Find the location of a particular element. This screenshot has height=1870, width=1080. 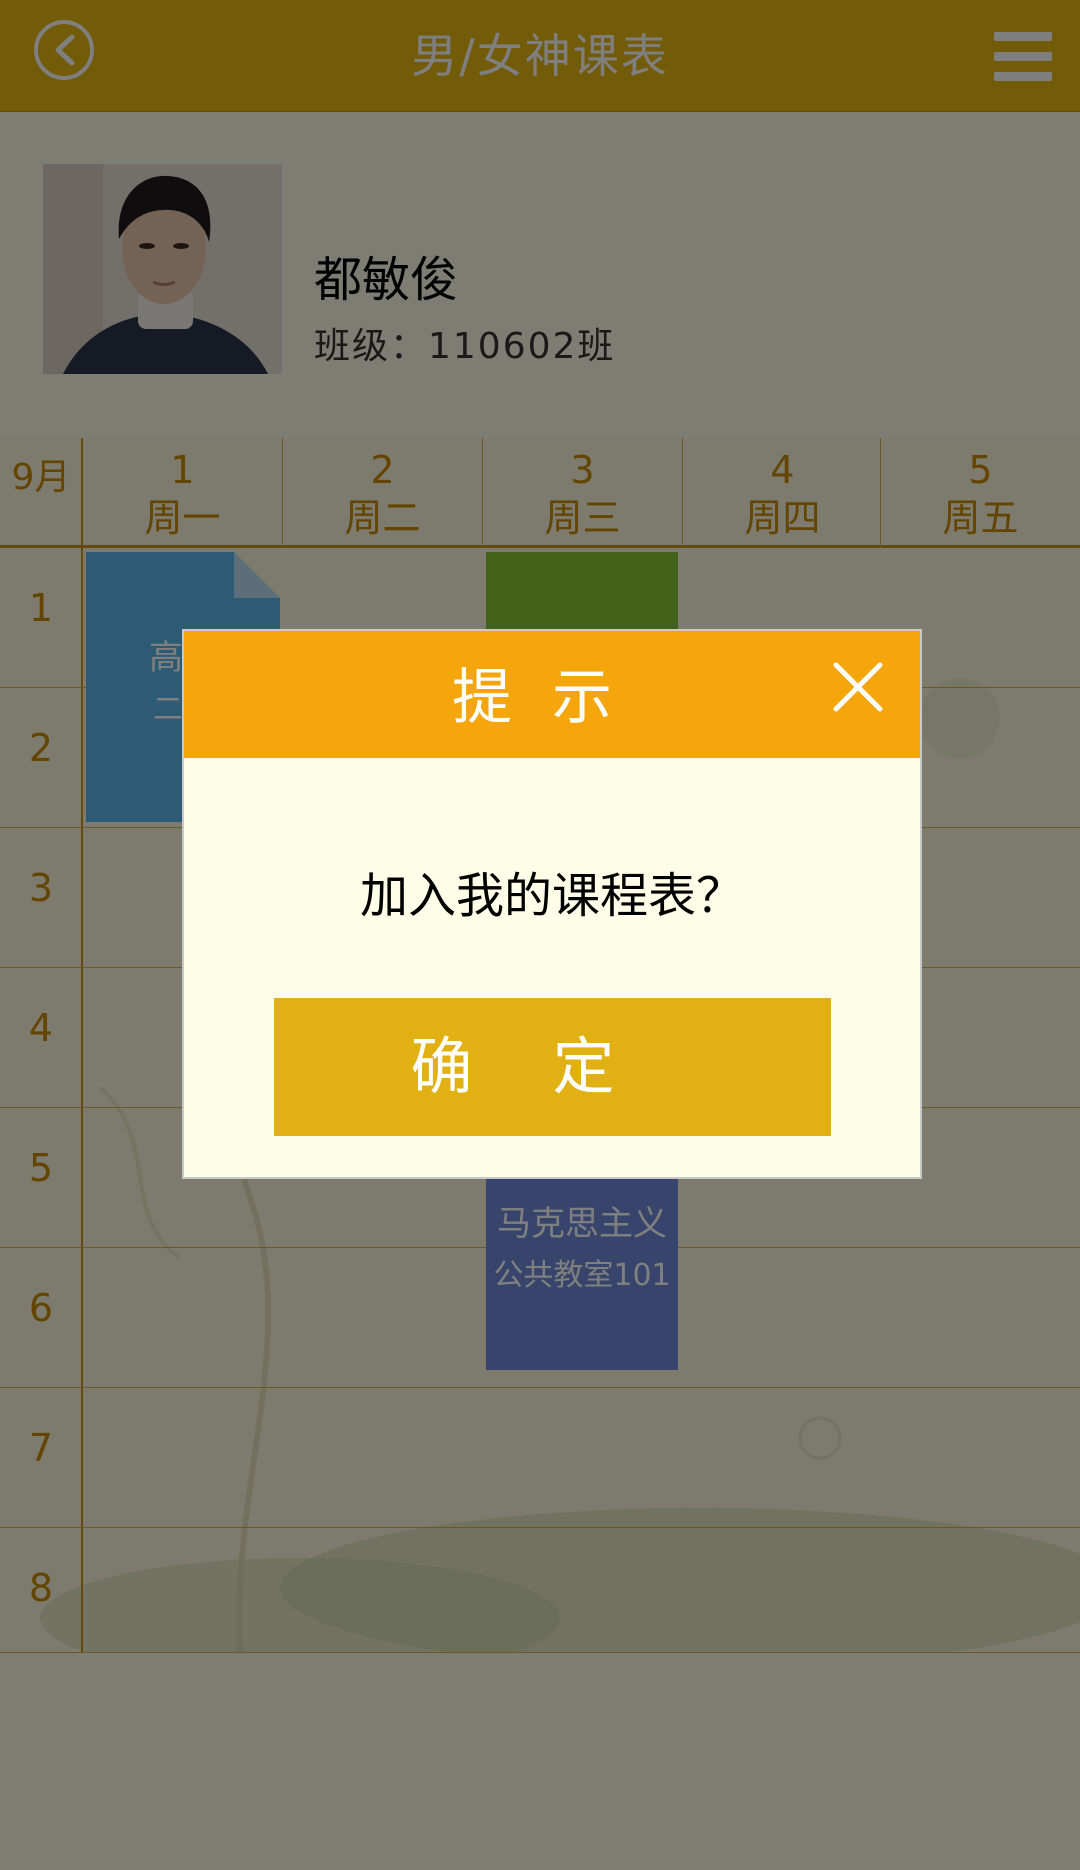

dialog-message: 加入我的课程表？ is located at coordinates (551, 896).